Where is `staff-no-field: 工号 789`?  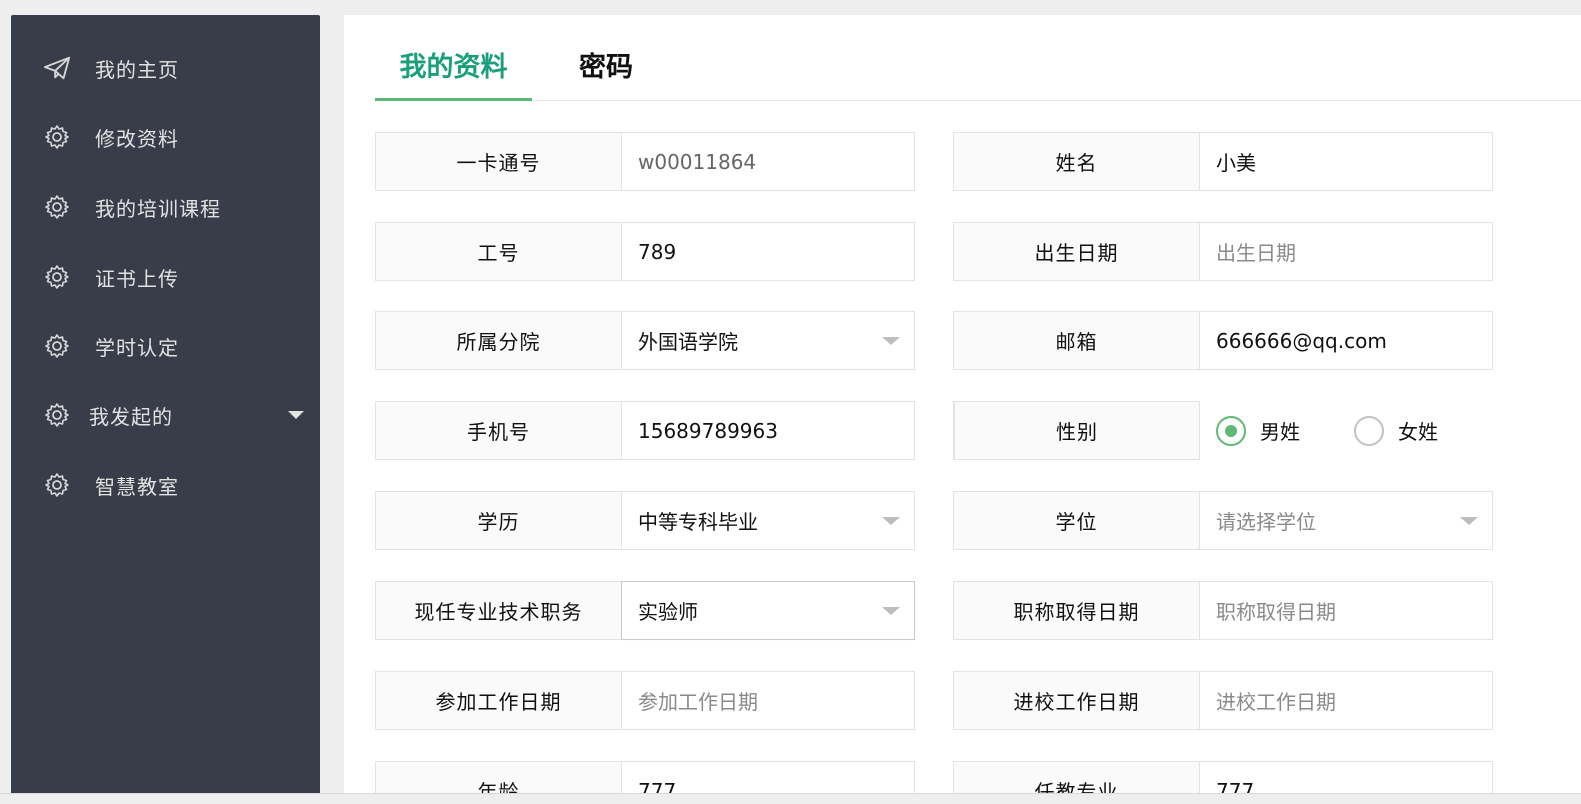 staff-no-field: 工号 789 is located at coordinates (645, 251).